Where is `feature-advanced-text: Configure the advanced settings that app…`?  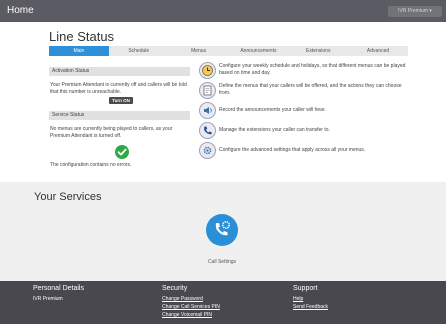
feature-advanced-text: Configure the advanced settings that app… is located at coordinates (292, 150).